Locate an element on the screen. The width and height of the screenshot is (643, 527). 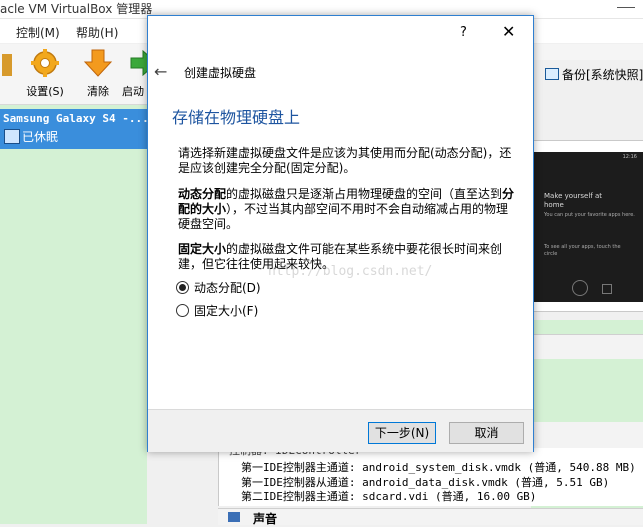
minimize-button is located at coordinates (626, 8).